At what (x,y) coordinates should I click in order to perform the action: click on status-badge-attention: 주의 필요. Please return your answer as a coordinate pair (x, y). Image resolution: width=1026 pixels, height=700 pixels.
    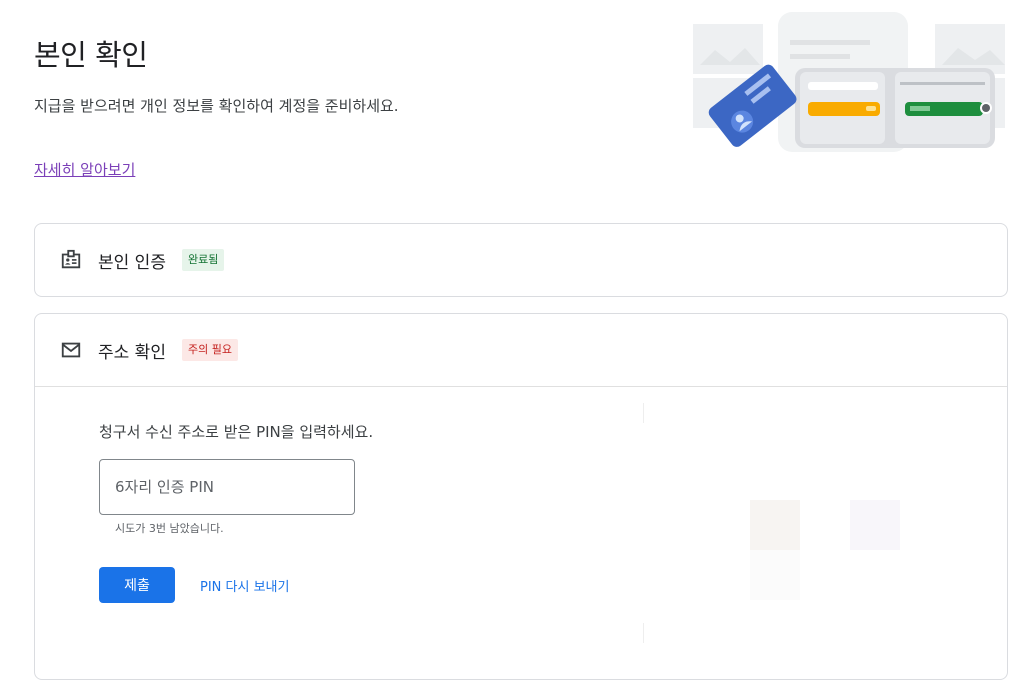
    Looking at the image, I should click on (209, 350).